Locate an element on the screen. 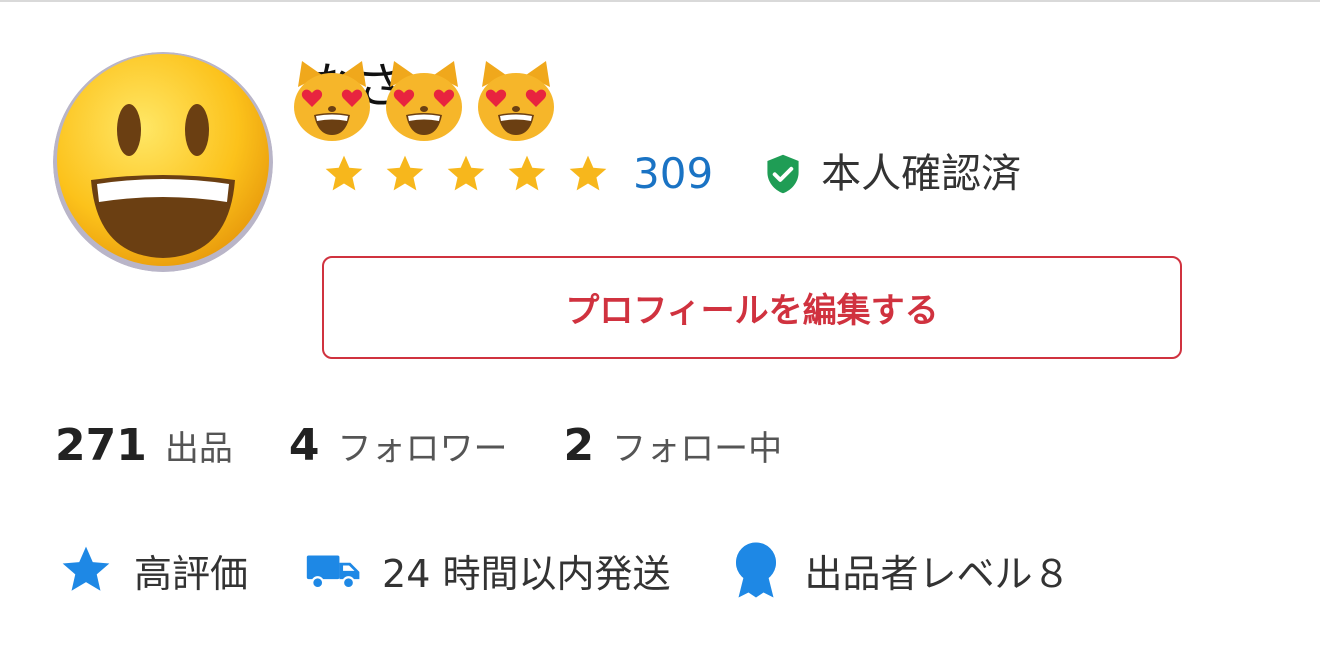 The width and height of the screenshot is (1320, 664). seller-badges: 高評価 24 時間以内発送 出品者レベル８ is located at coordinates (591, 570).